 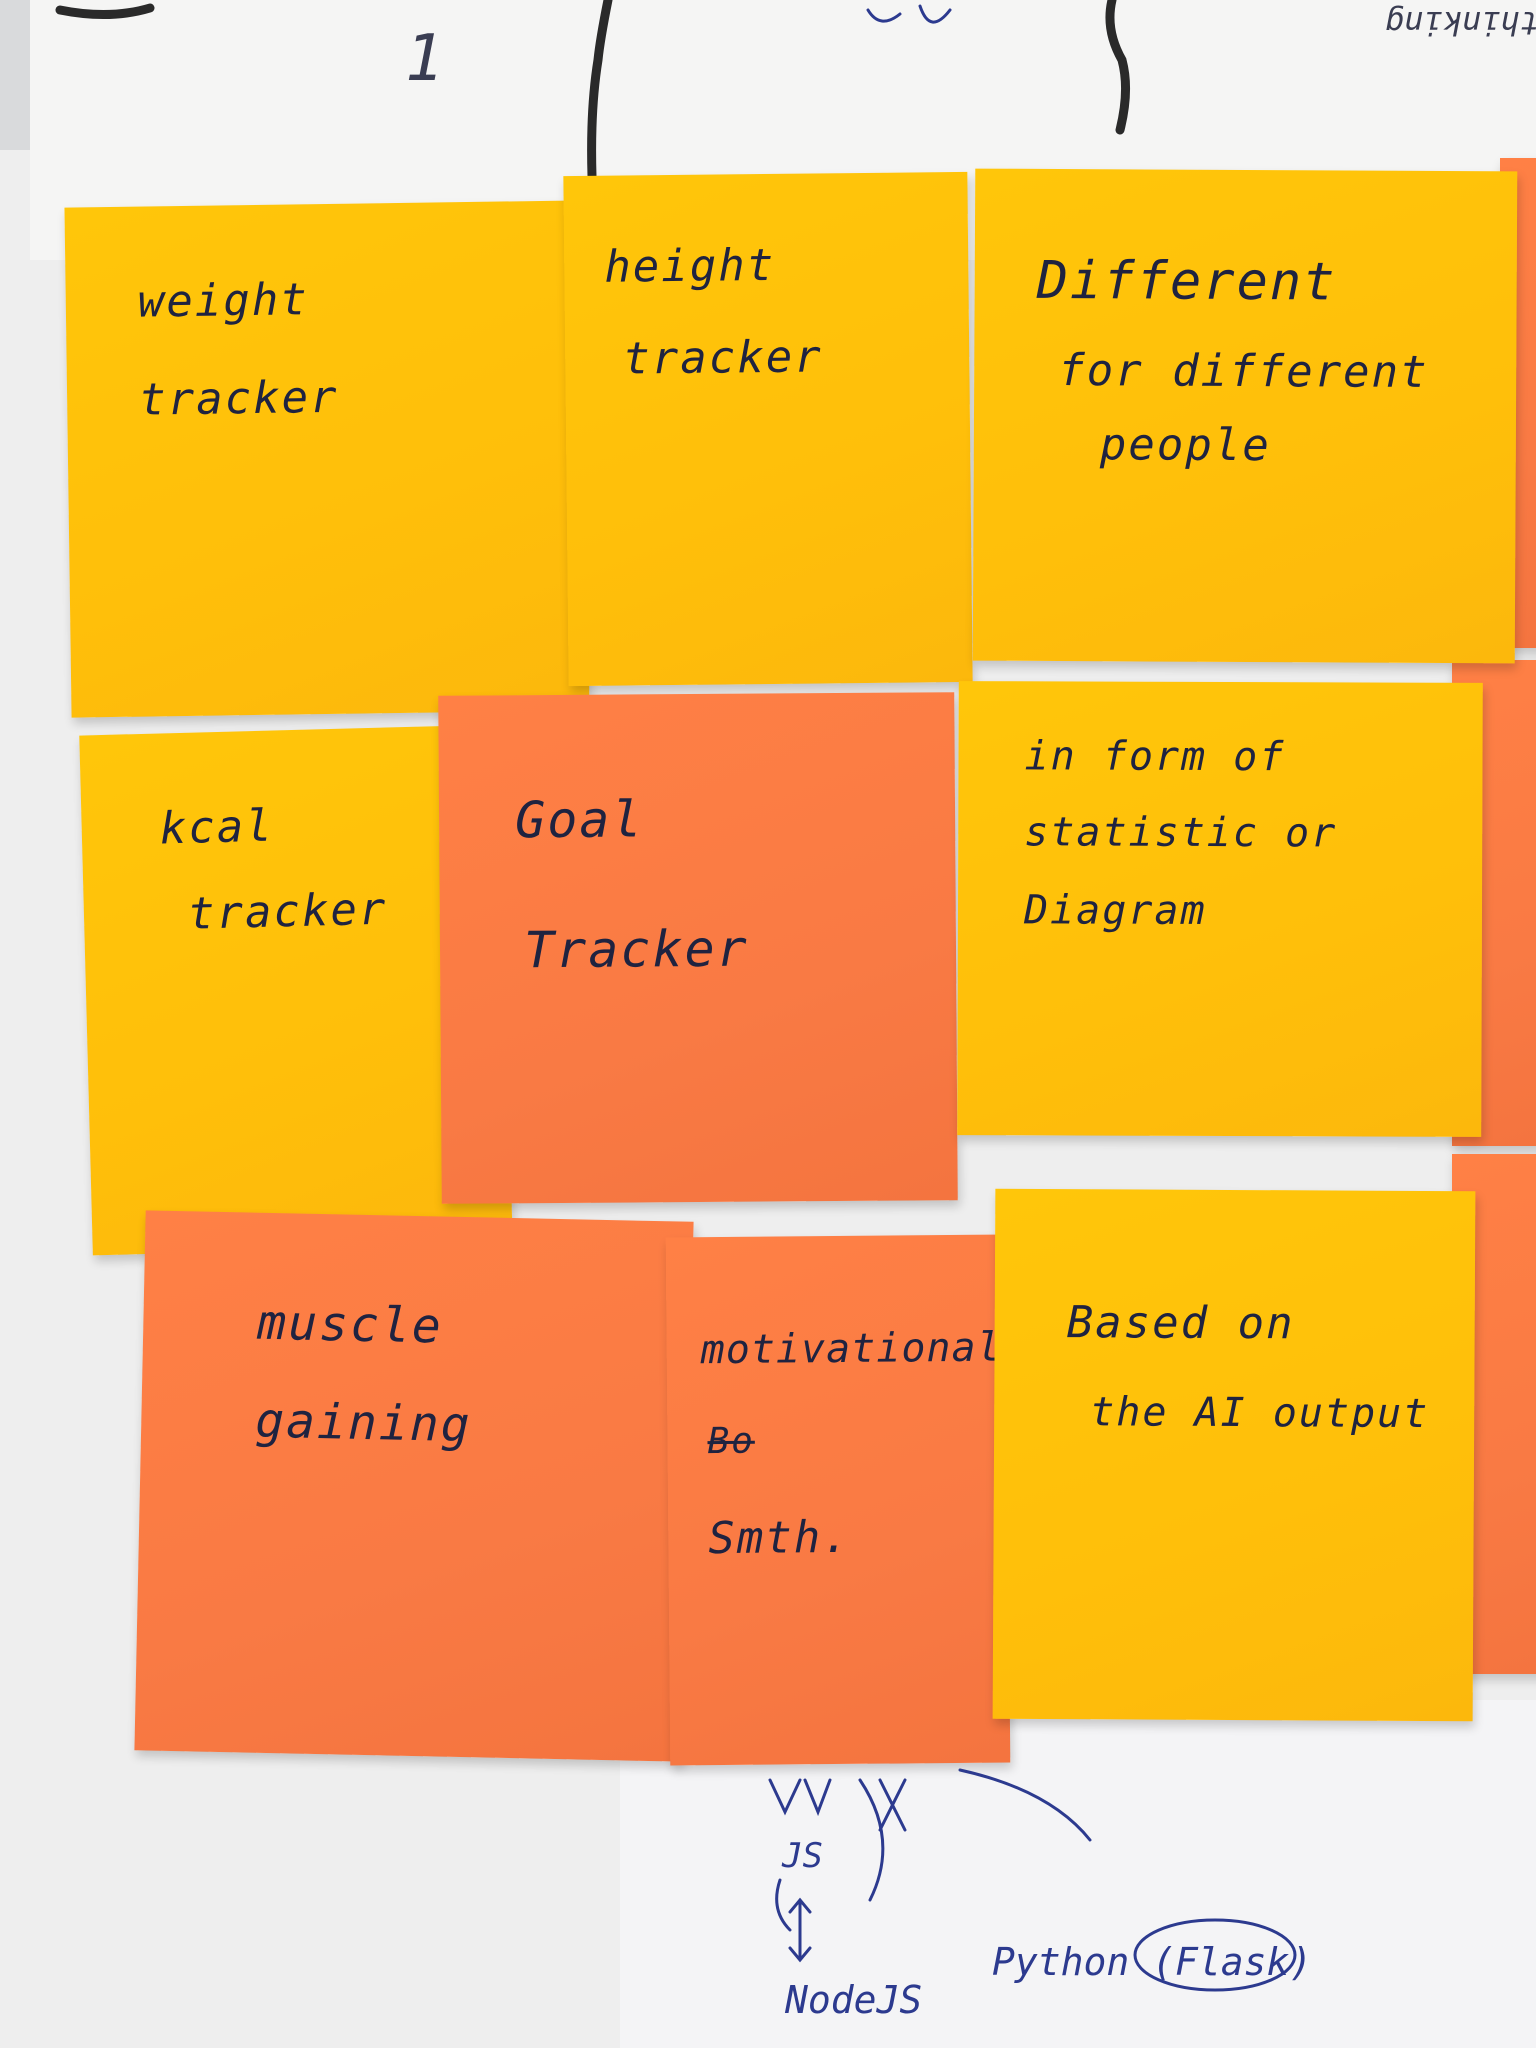 I want to click on note-text-line: Smth., so click(x=780, y=1538).